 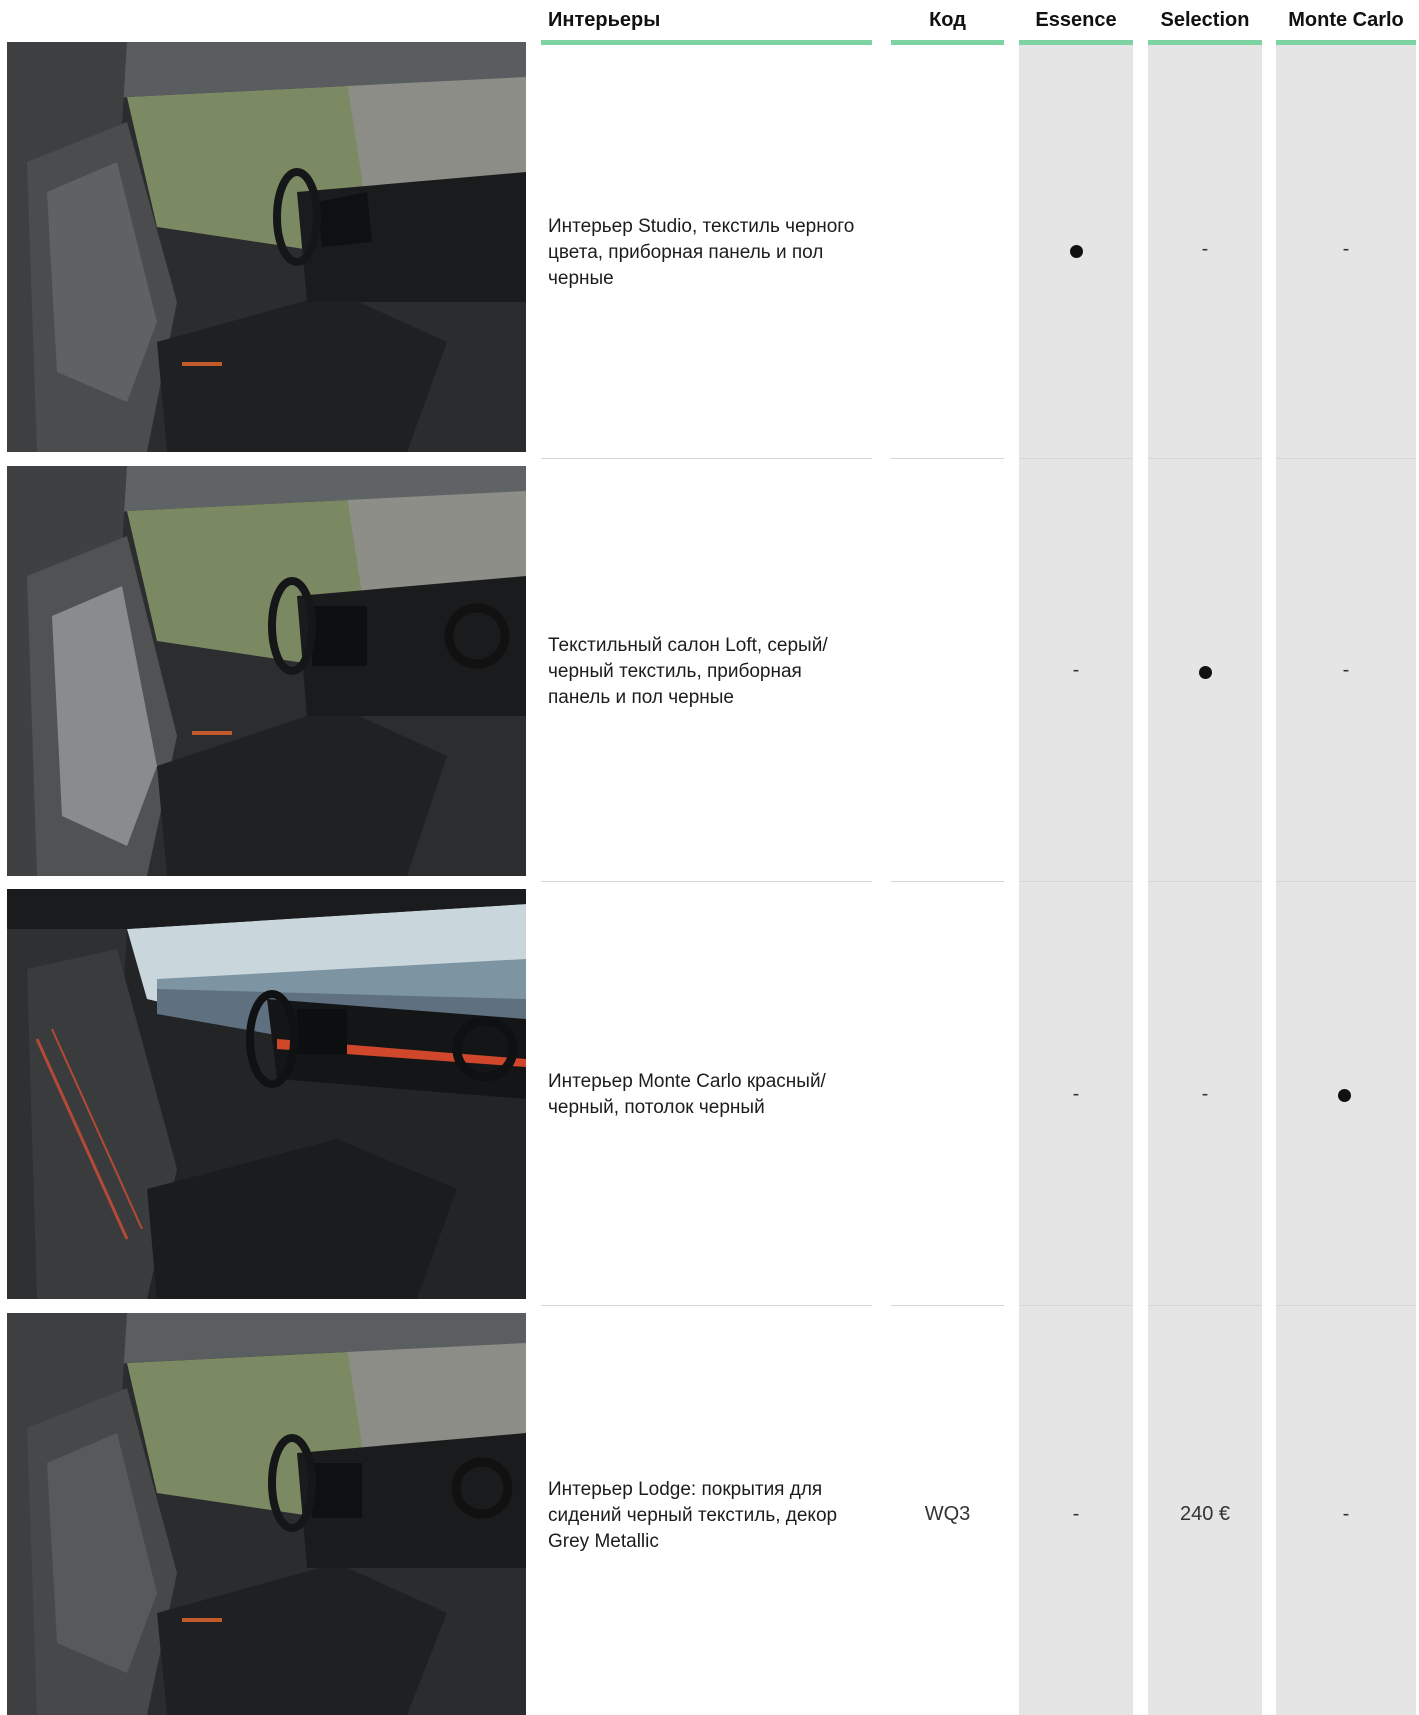 I want to click on header-essence: Essence, so click(x=1076, y=20).